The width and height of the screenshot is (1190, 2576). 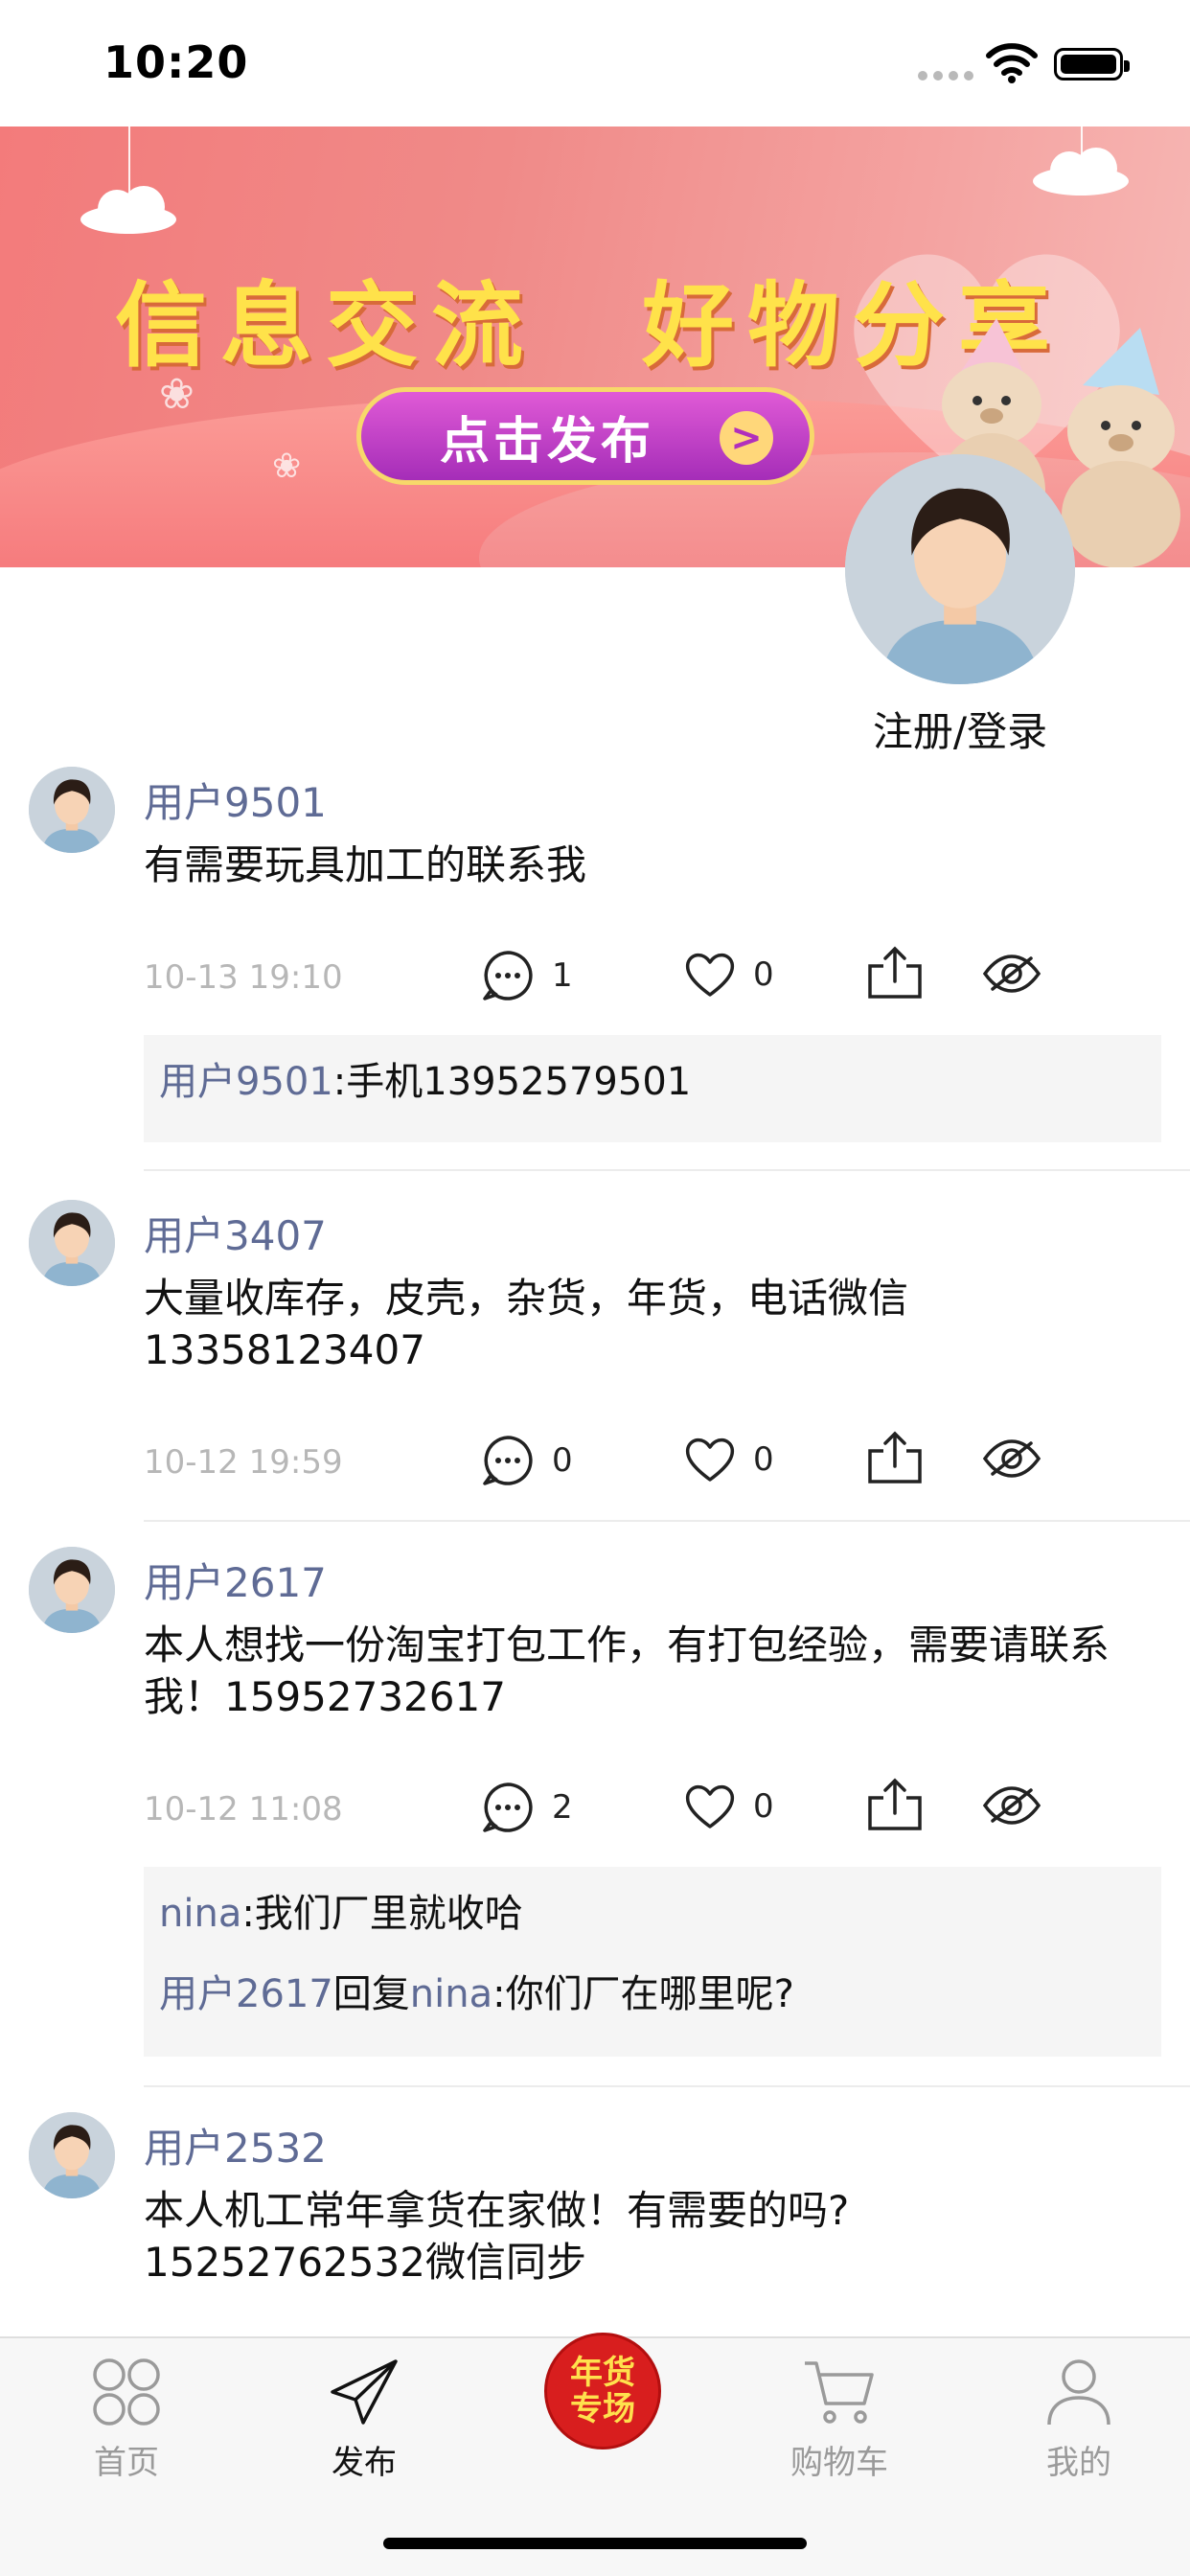 What do you see at coordinates (603, 2373) in the screenshot?
I see `special-line1: 年货` at bounding box center [603, 2373].